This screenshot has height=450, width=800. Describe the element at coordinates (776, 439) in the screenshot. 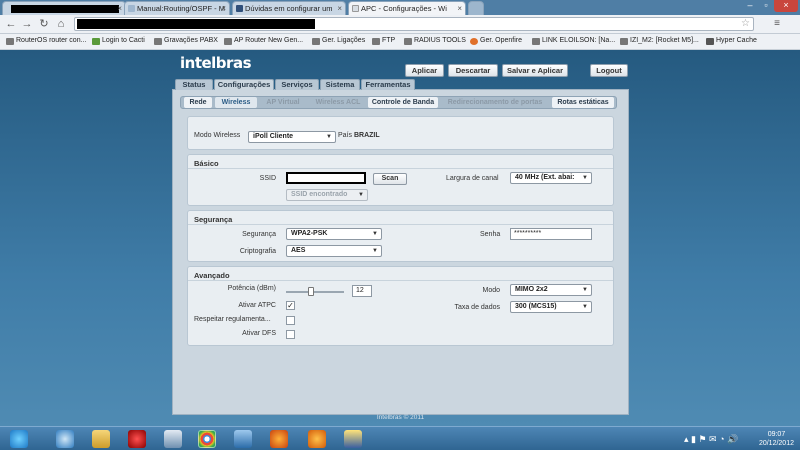

I see `system-clock: 09:07 20/12/2012` at that location.